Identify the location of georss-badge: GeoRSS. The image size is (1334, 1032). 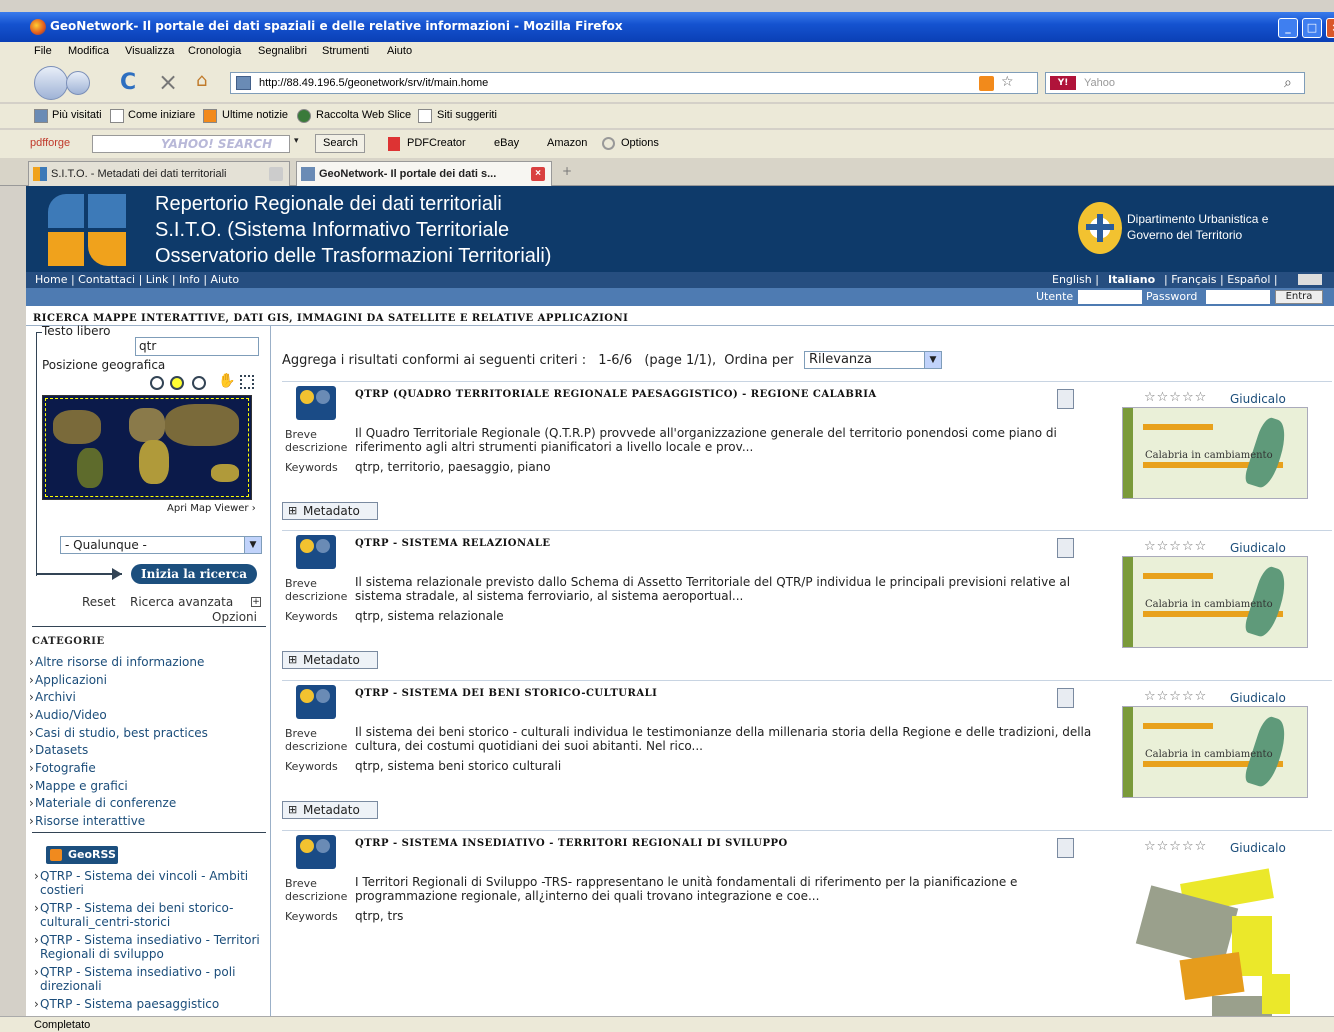
(82, 855).